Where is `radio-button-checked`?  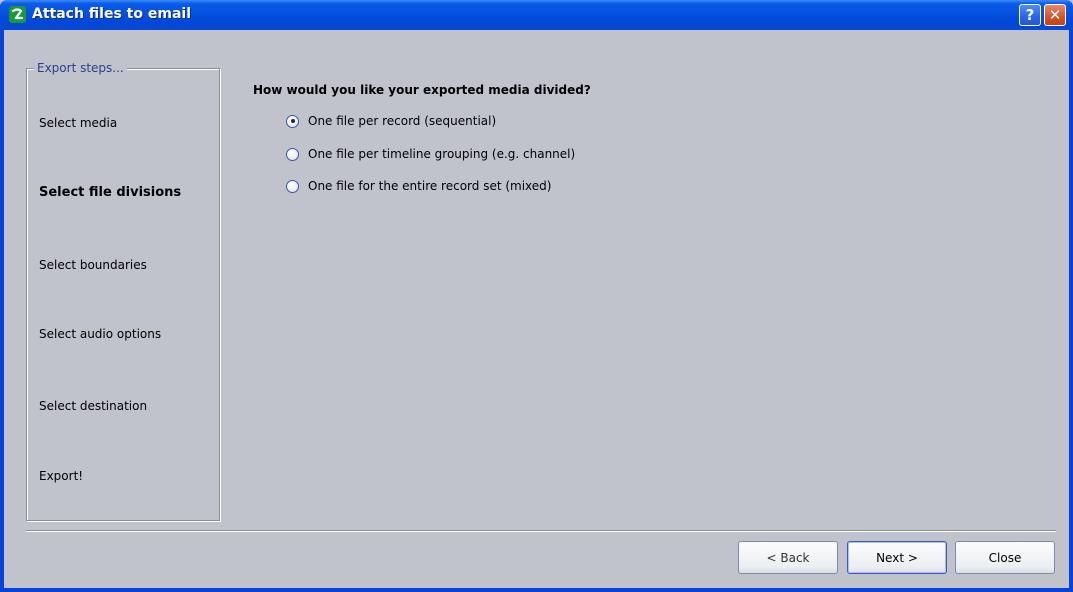 radio-button-checked is located at coordinates (292, 121).